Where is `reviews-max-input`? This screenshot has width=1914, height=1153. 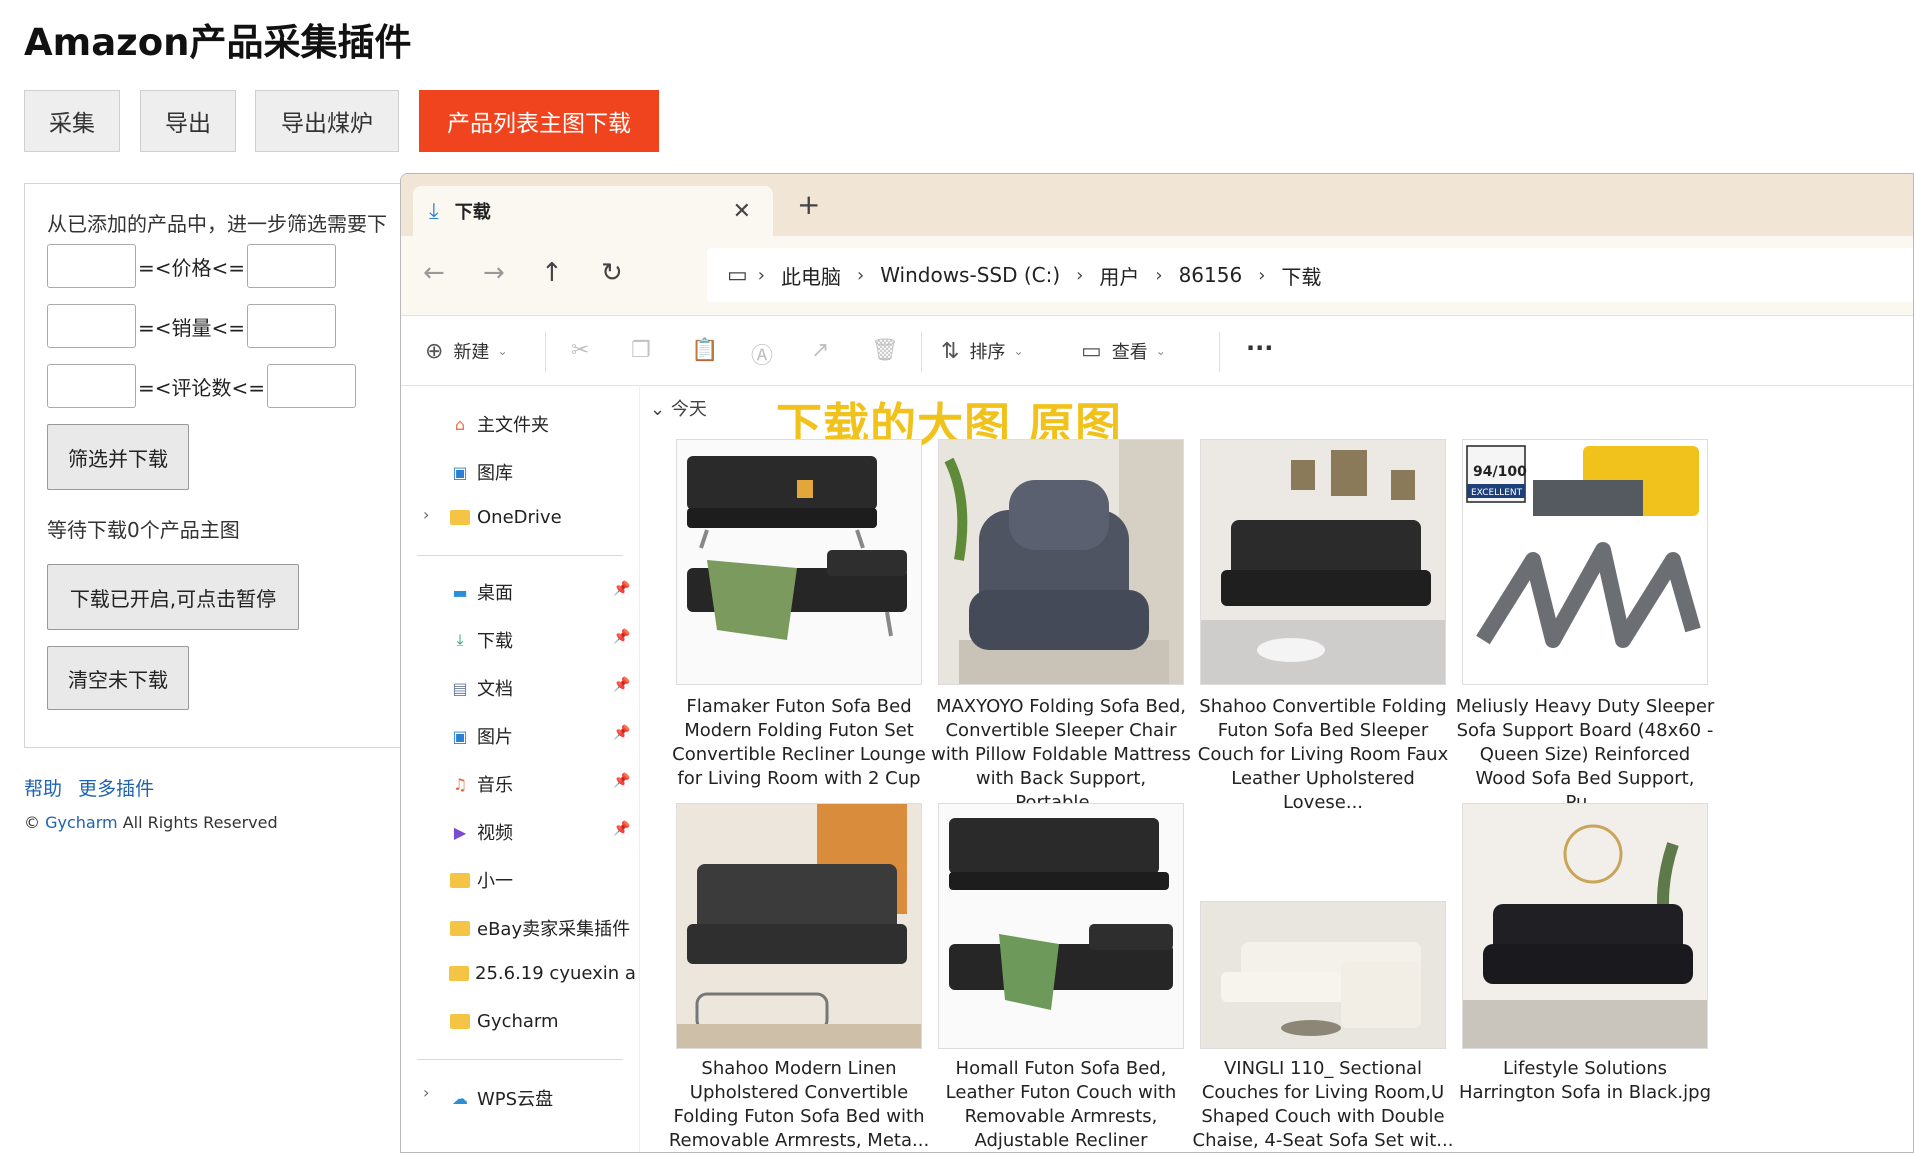 reviews-max-input is located at coordinates (312, 386).